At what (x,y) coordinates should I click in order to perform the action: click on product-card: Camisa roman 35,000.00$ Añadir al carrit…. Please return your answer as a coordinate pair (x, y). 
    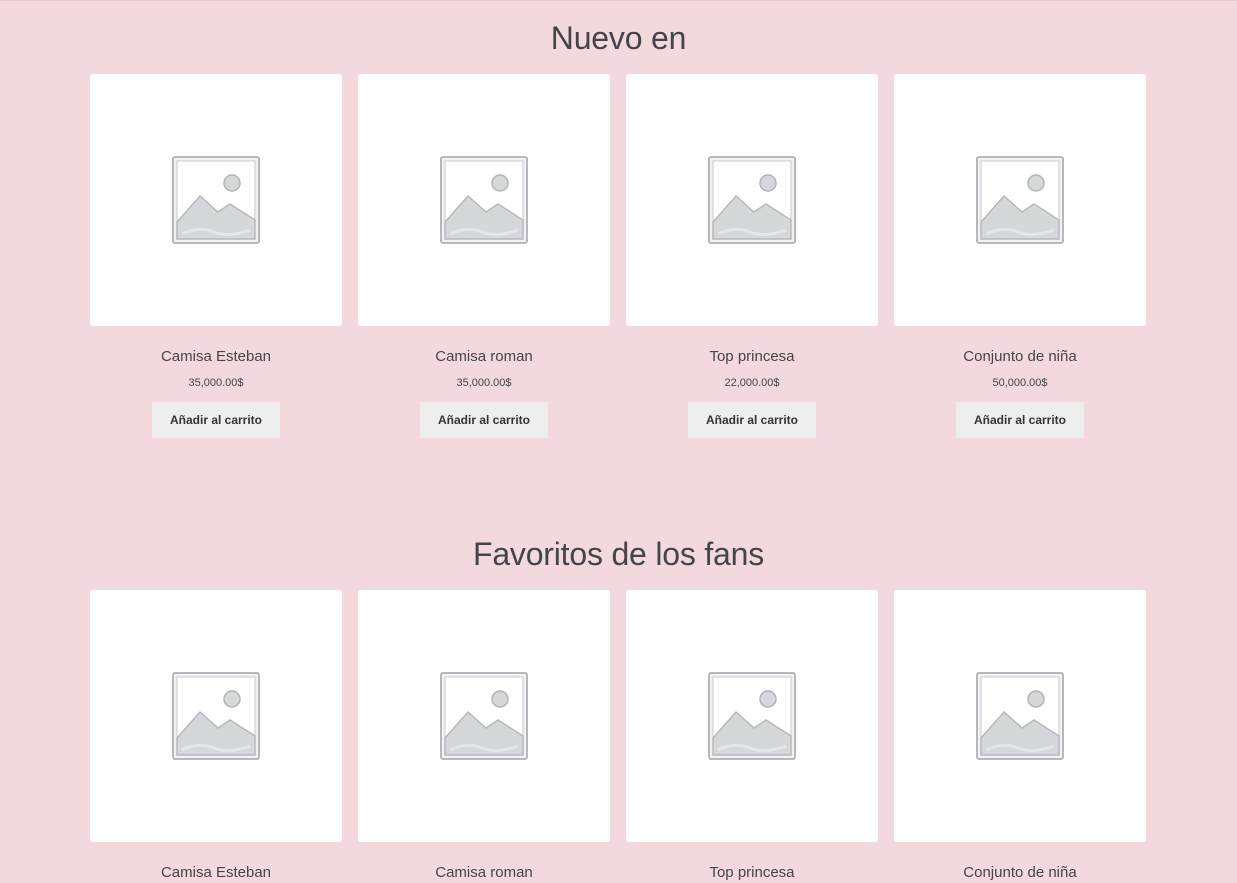
    Looking at the image, I should click on (484, 256).